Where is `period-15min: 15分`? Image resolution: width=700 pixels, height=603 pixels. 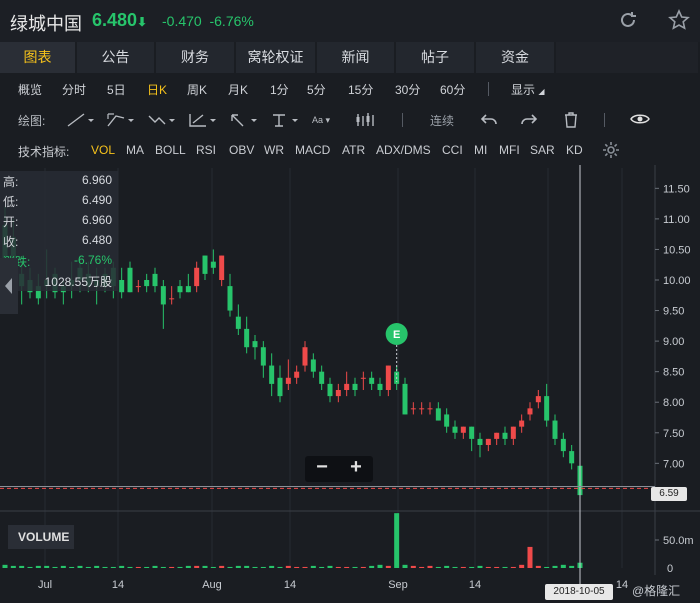
period-15min: 15分 is located at coordinates (360, 89).